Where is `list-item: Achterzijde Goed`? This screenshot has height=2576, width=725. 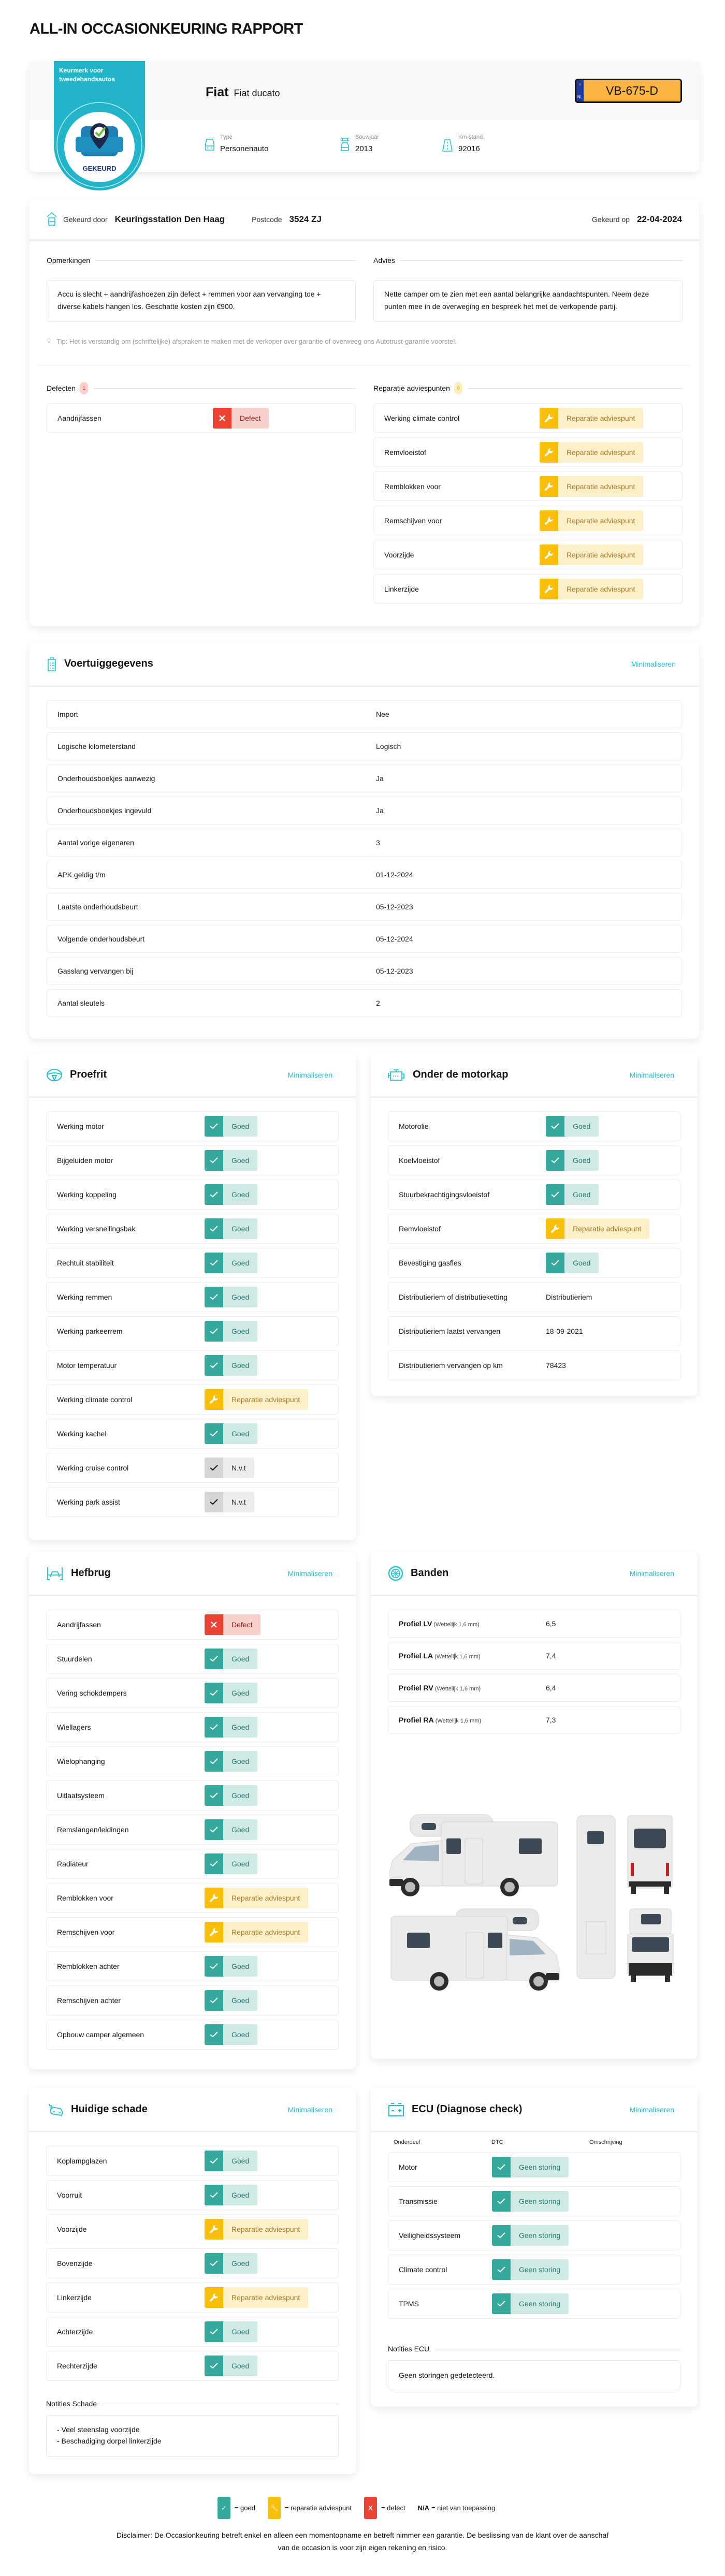
list-item: Achterzijde Goed is located at coordinates (193, 2332).